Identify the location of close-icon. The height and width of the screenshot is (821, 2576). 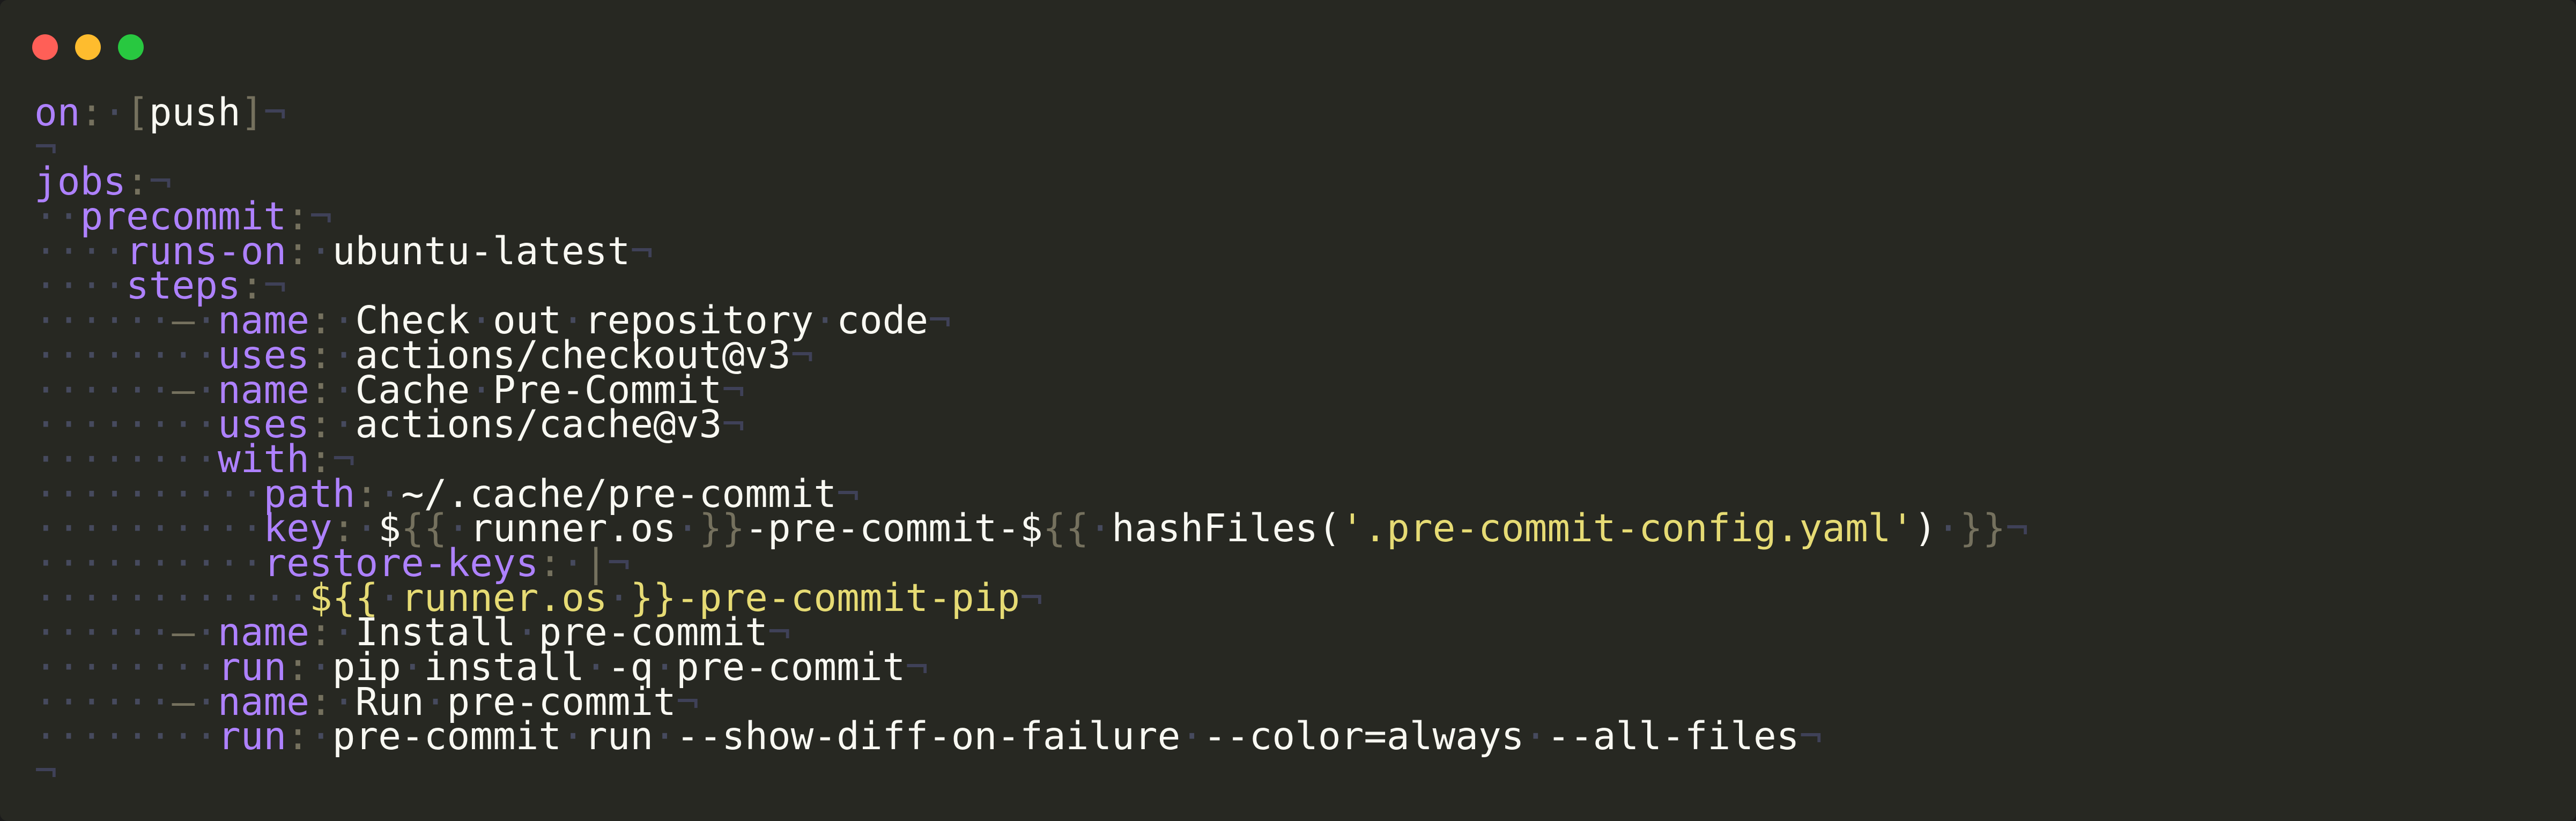
(45, 47).